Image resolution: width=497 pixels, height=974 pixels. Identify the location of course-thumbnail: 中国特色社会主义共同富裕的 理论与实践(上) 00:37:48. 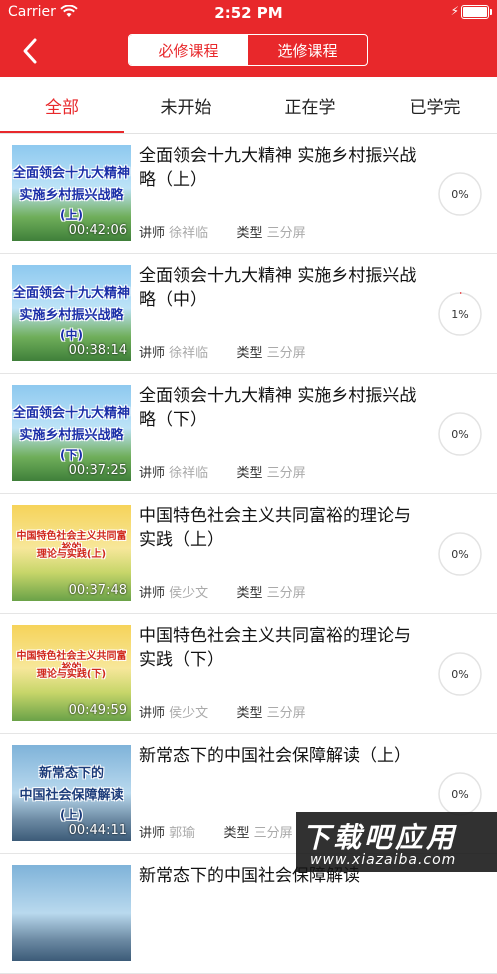
(71, 553).